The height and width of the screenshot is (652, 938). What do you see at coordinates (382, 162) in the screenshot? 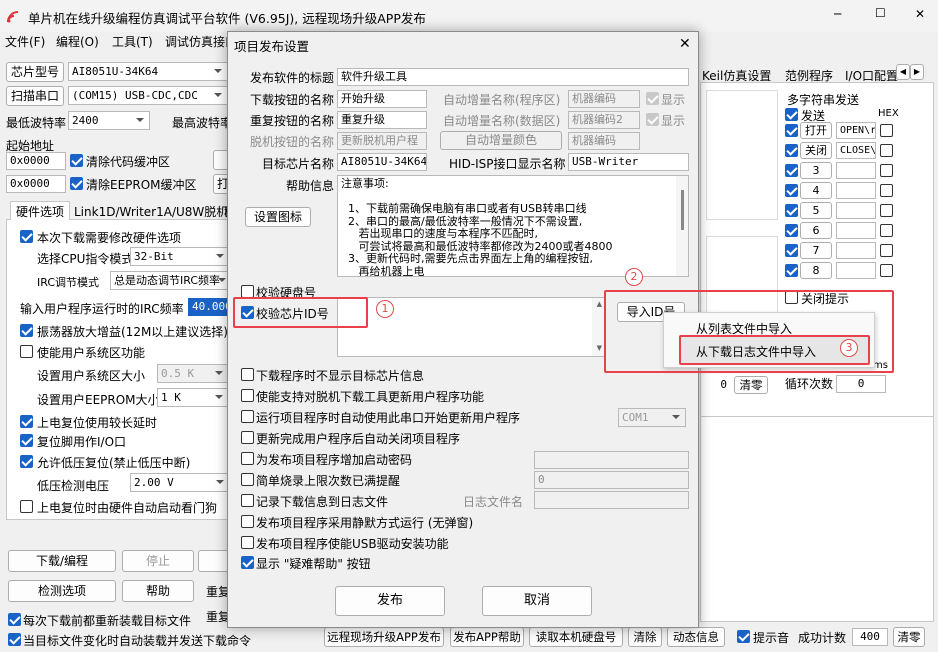
I see `target-chip-input: AI8051U-34K64` at bounding box center [382, 162].